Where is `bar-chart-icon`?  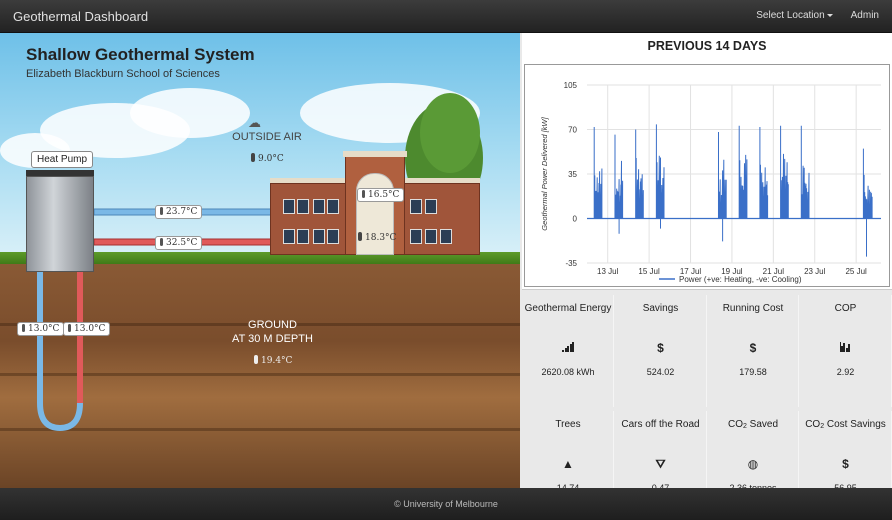 bar-chart-icon is located at coordinates (846, 348).